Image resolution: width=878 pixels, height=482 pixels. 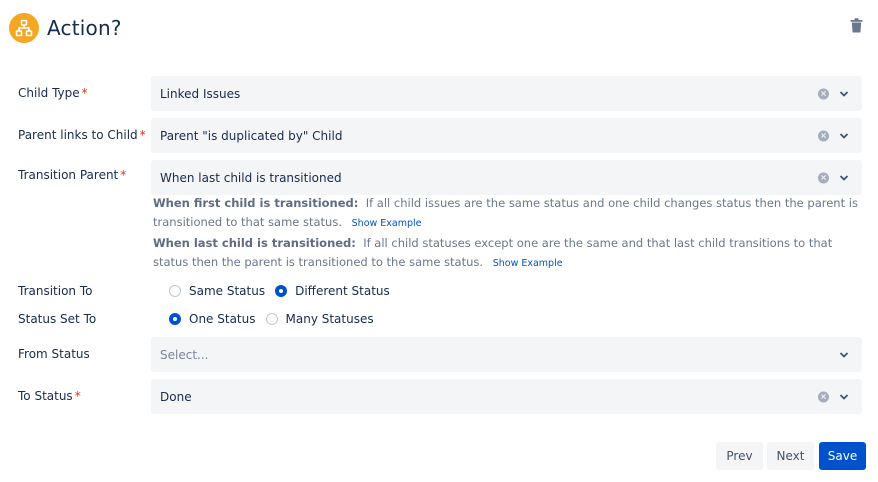 I want to click on to-status-label: To Status *, so click(x=49, y=396).